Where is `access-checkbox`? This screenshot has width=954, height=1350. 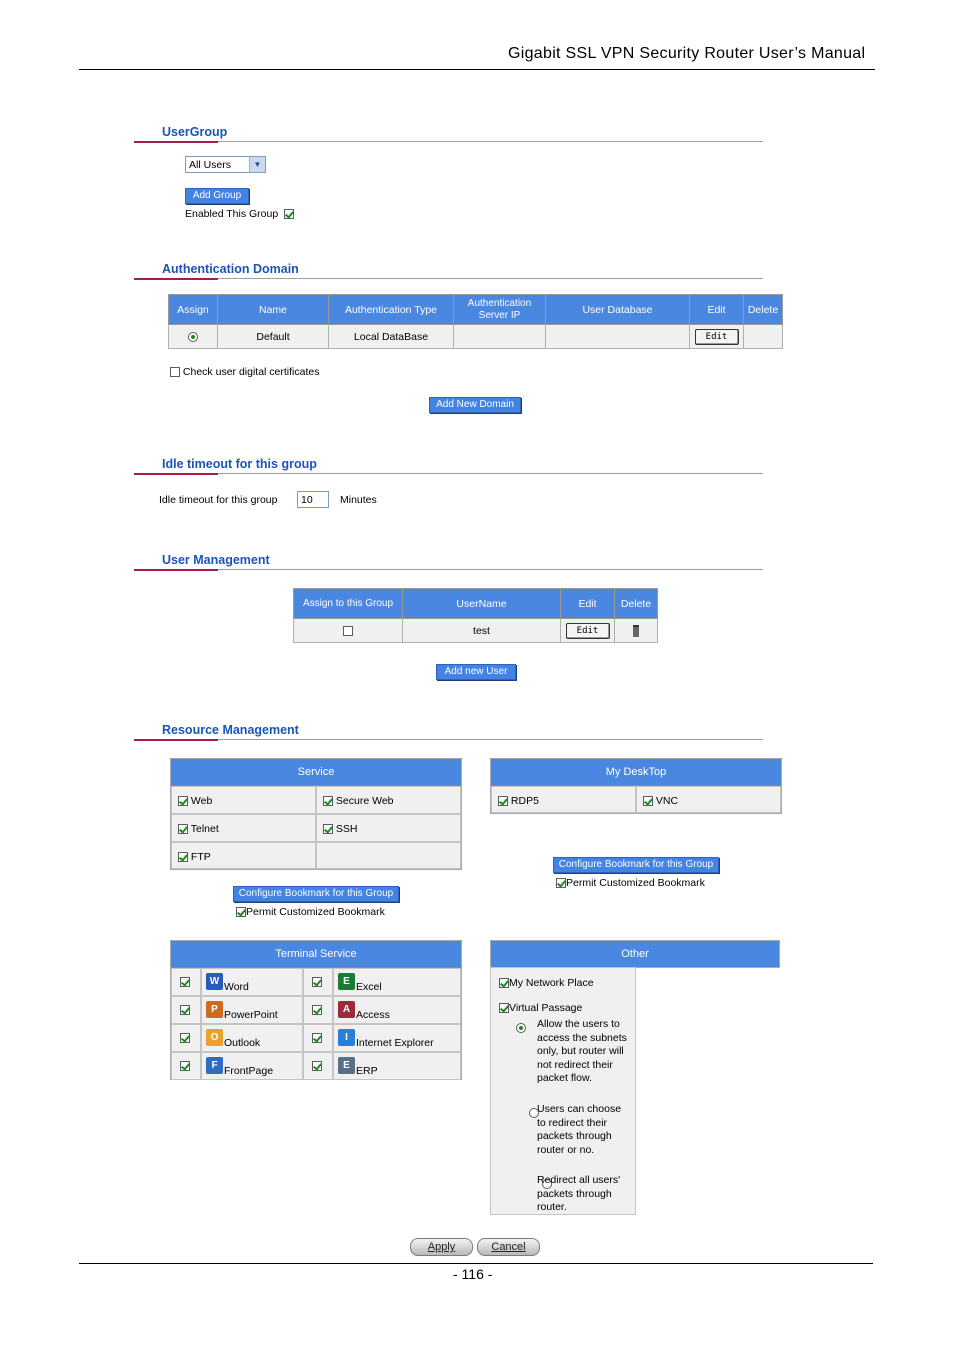
access-checkbox is located at coordinates (317, 1010).